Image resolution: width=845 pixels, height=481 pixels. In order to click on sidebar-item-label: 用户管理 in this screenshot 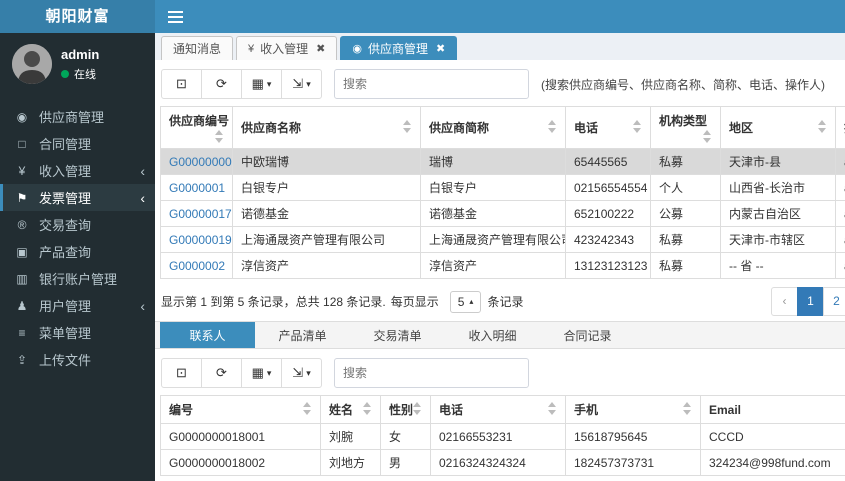, I will do `click(65, 306)`.